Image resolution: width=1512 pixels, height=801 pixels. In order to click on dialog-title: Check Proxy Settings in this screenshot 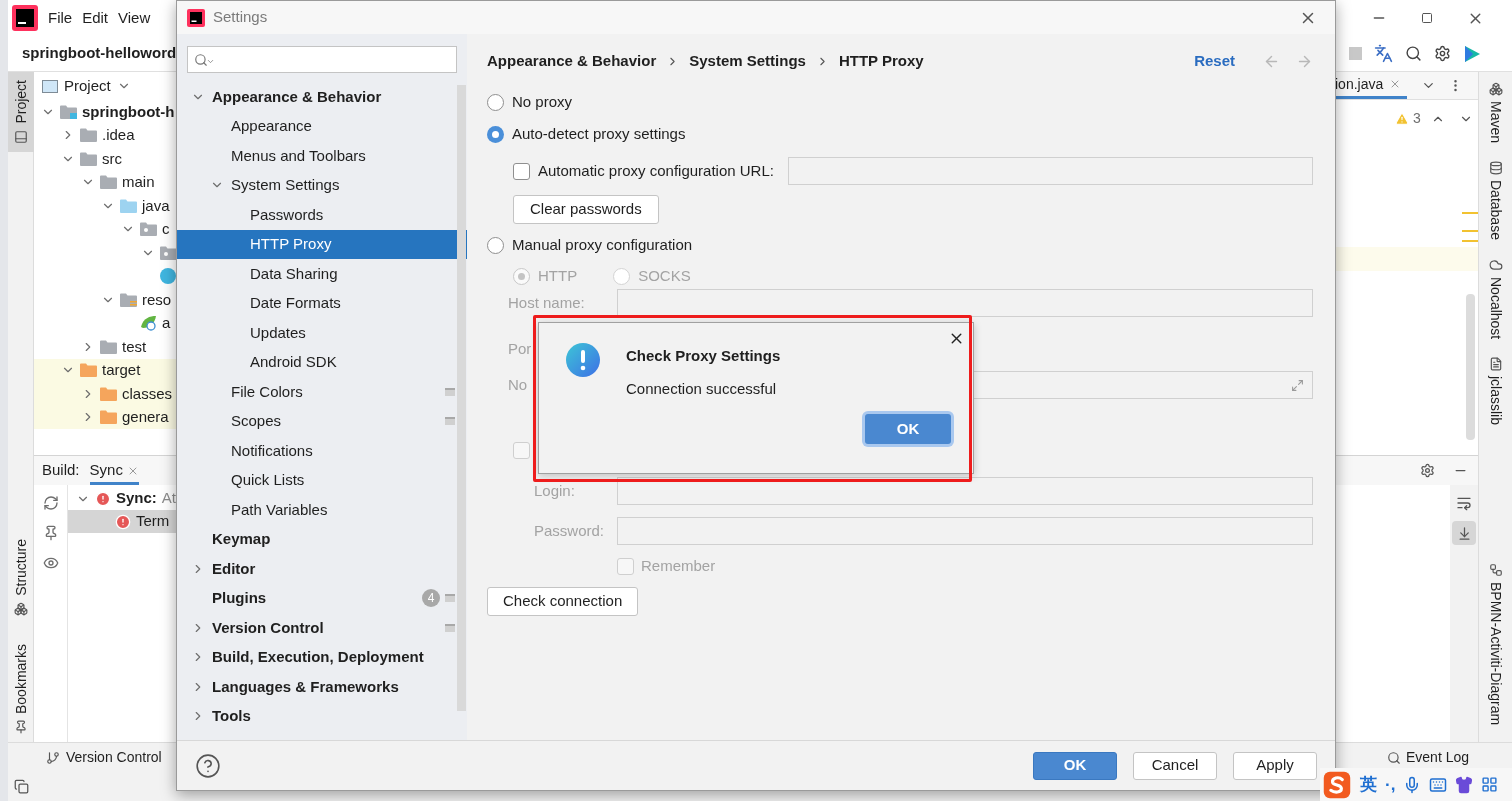, I will do `click(703, 356)`.